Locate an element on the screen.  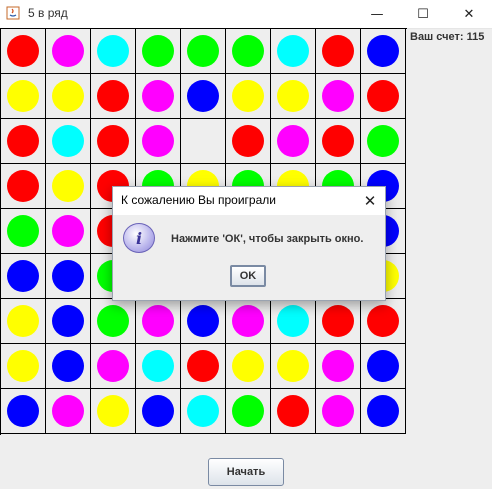
maximize-button: ☐ is located at coordinates (423, 14).